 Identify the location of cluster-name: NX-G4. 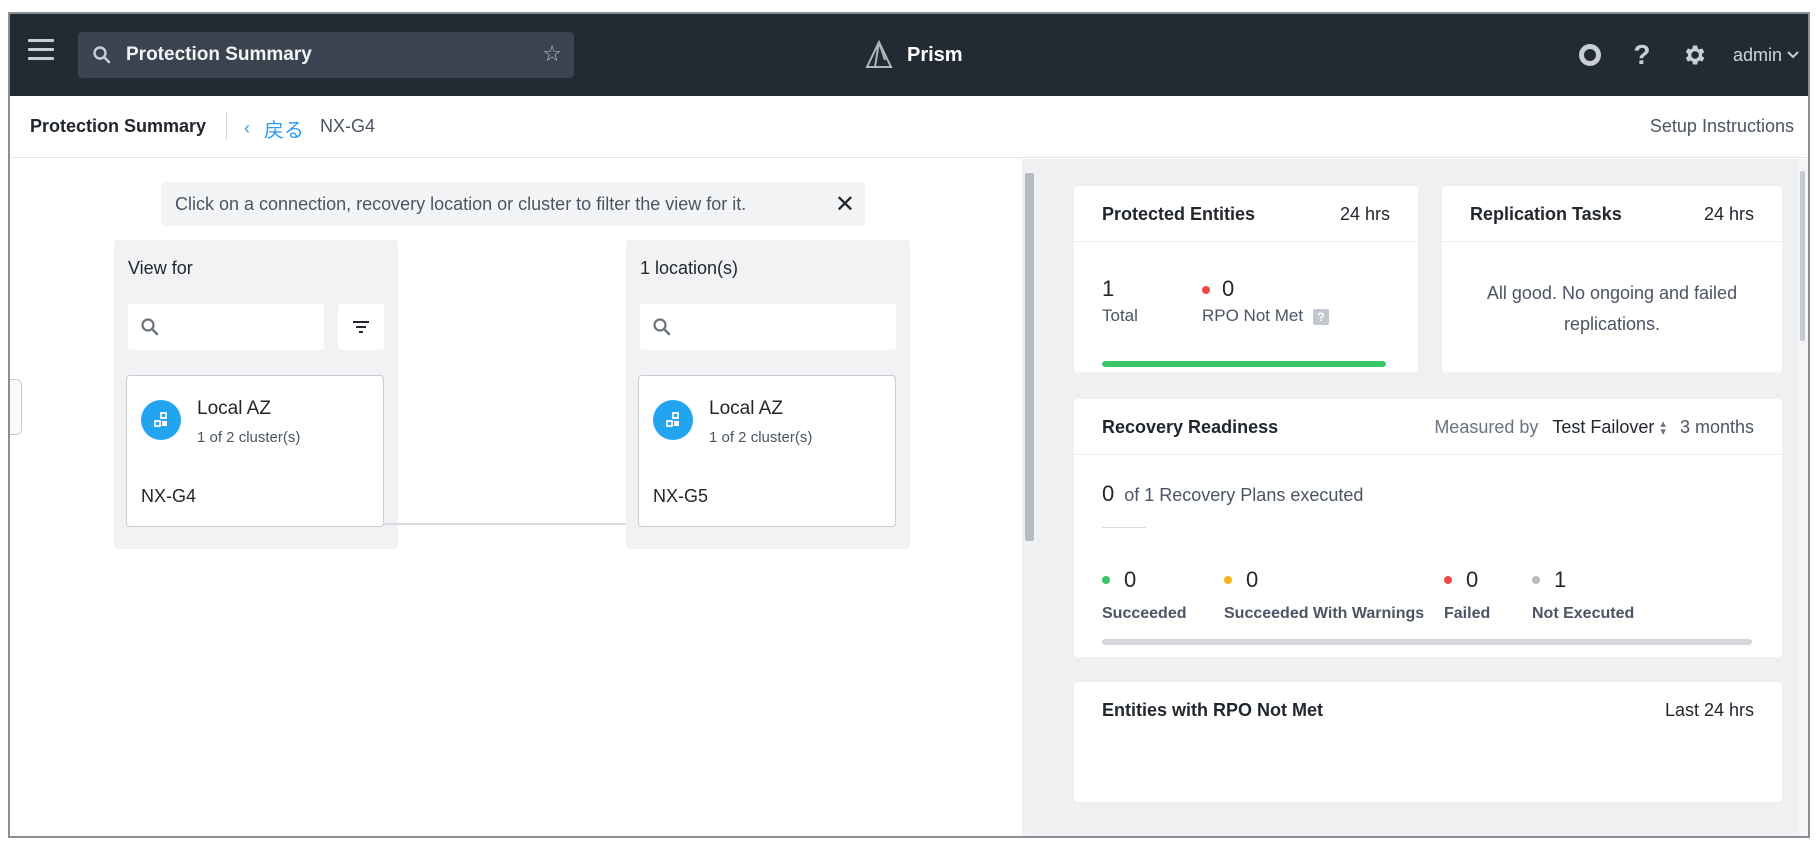
(168, 496).